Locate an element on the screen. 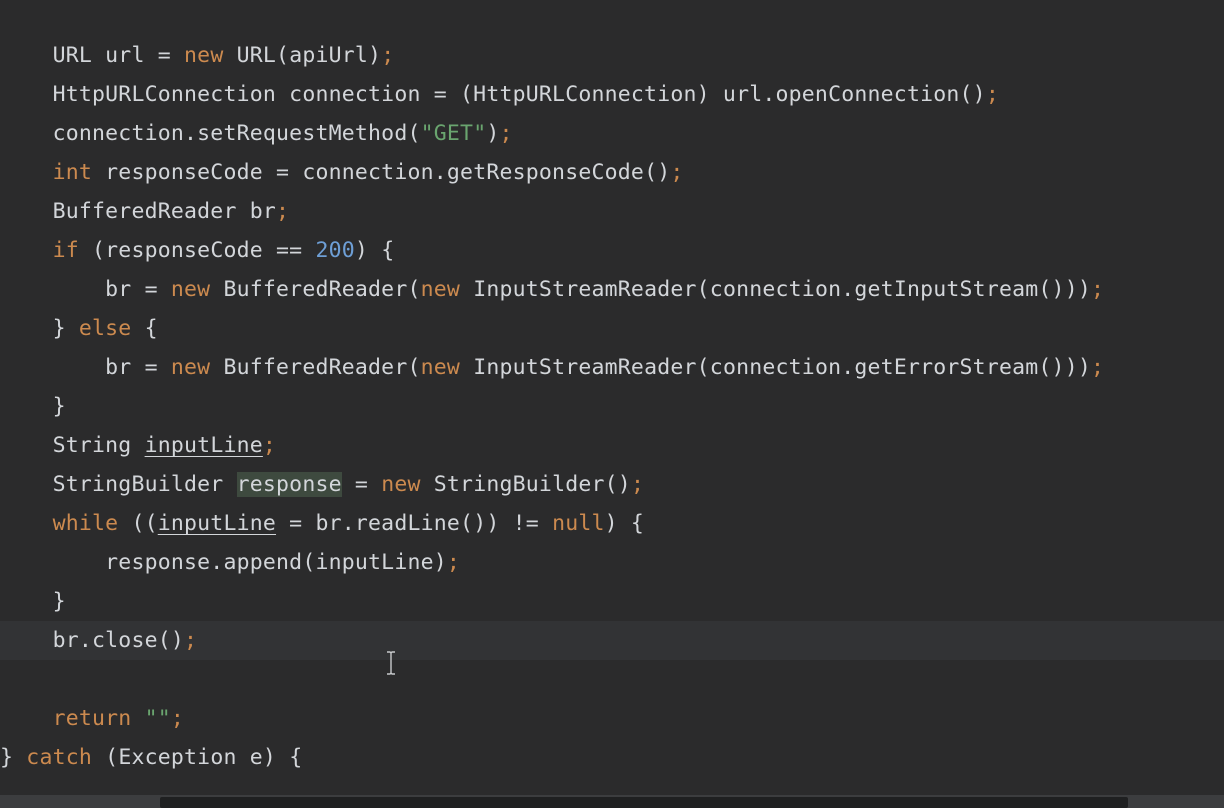 The height and width of the screenshot is (808, 1224). code-token: = br.readLine()) != is located at coordinates (414, 523).